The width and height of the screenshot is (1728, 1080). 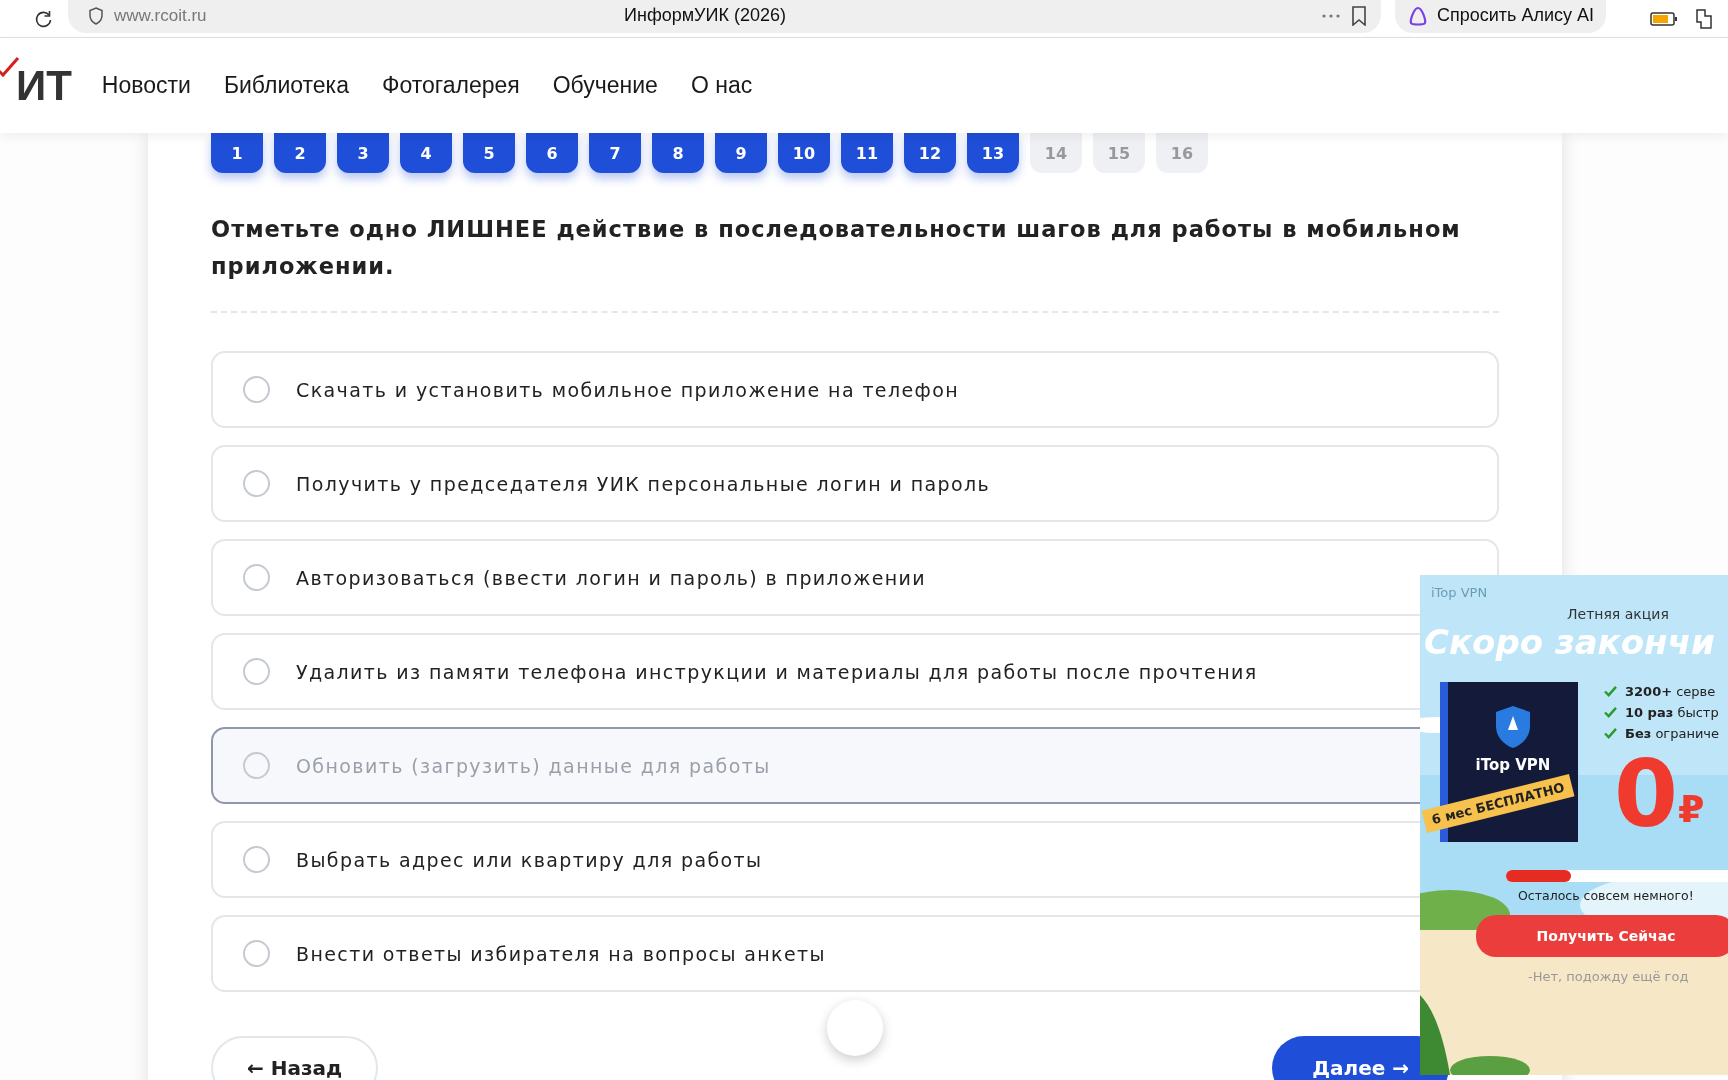 I want to click on question-number-button: 2, so click(x=300, y=153).